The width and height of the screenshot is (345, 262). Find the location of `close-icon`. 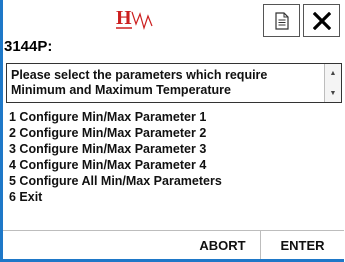

close-icon is located at coordinates (321, 20).